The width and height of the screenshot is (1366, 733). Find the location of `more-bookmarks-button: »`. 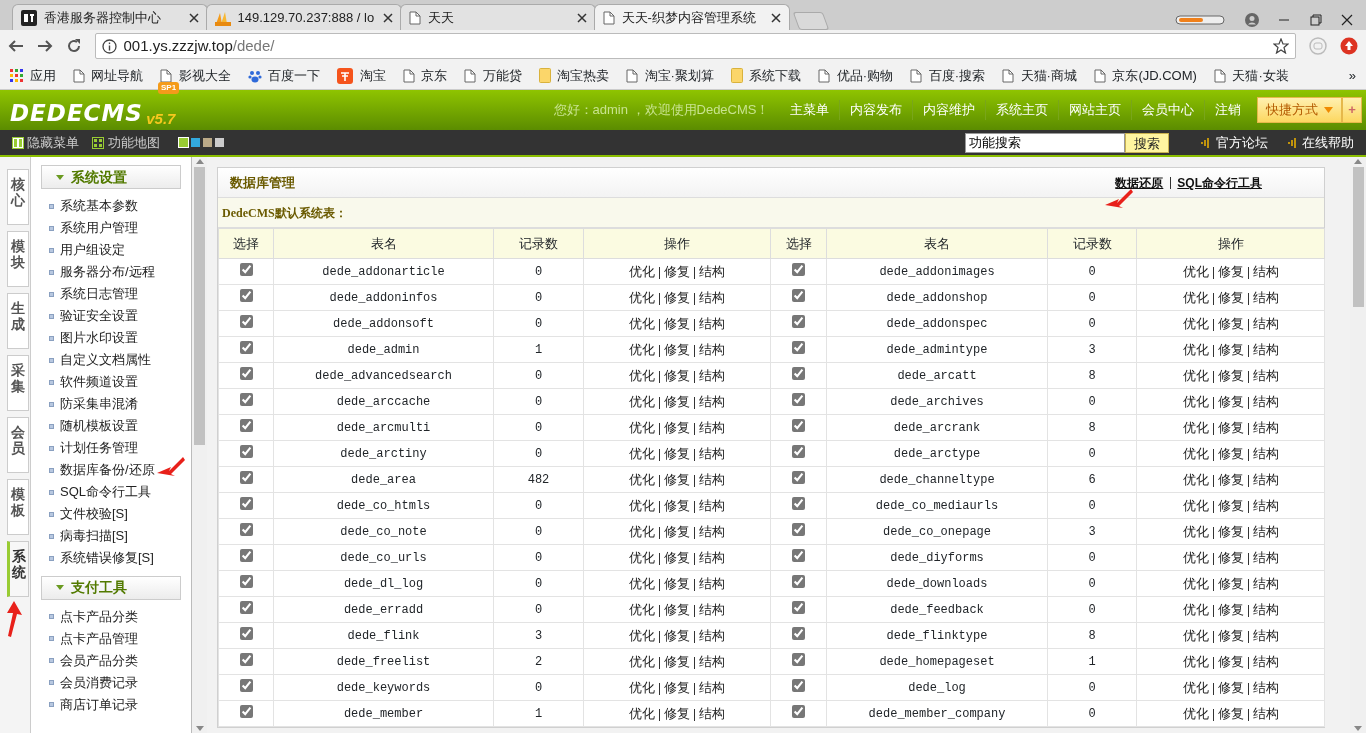

more-bookmarks-button: » is located at coordinates (1352, 75).